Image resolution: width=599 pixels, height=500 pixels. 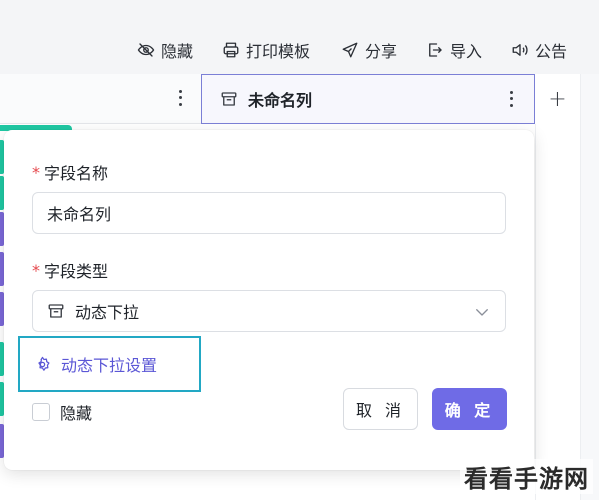 What do you see at coordinates (269, 213) in the screenshot?
I see `field-name-input: 未命名列` at bounding box center [269, 213].